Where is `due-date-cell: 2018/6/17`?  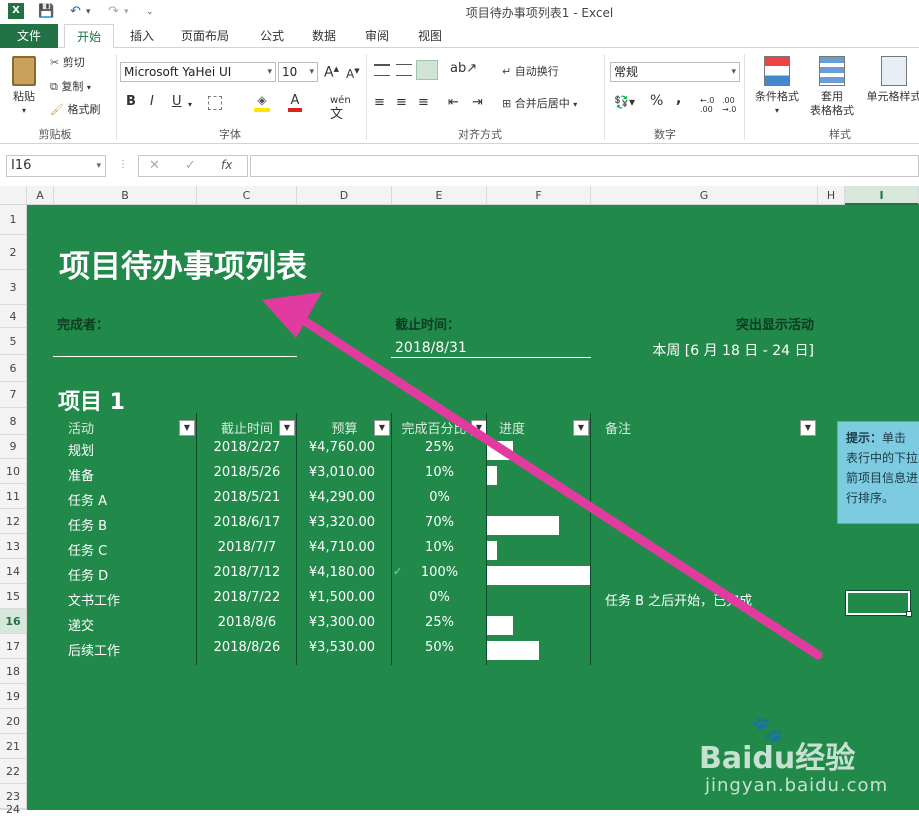
due-date-cell: 2018/6/17 is located at coordinates (247, 522).